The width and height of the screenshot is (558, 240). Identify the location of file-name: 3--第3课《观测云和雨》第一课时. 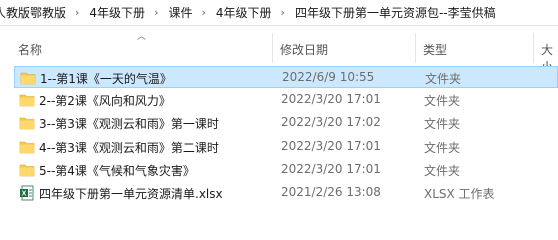
(129, 124).